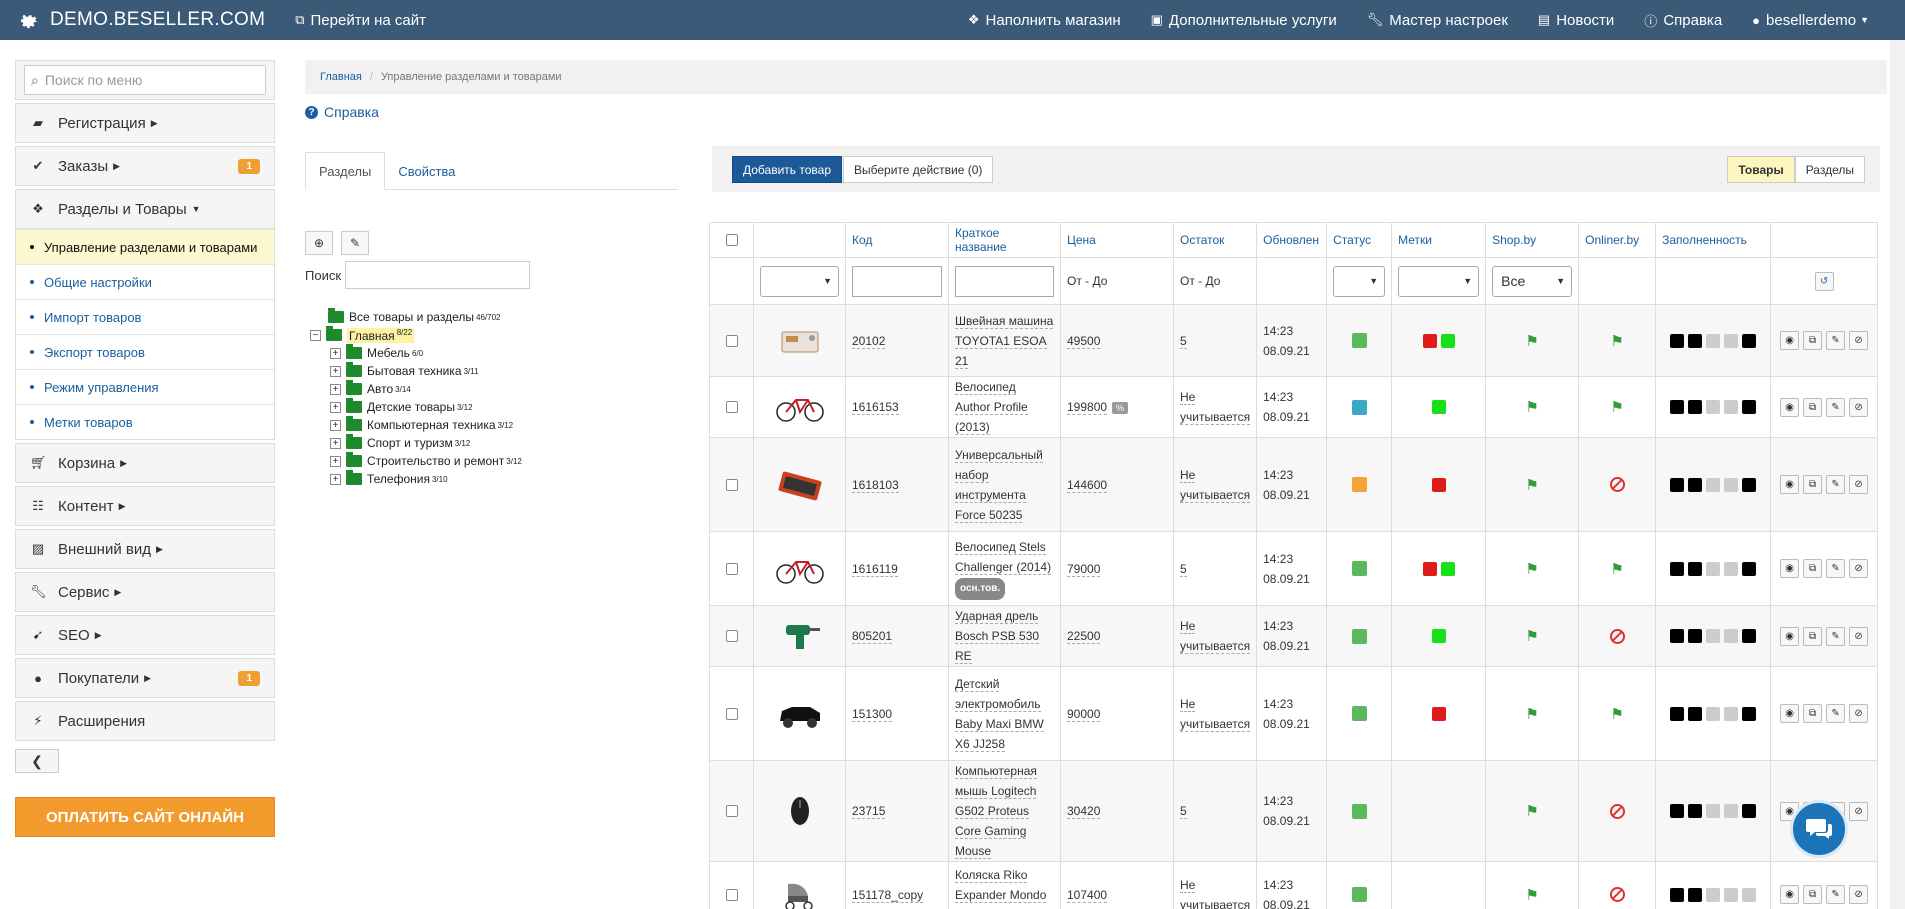 The height and width of the screenshot is (909, 1905). What do you see at coordinates (800, 485) in the screenshot?
I see `tool-set-icon` at bounding box center [800, 485].